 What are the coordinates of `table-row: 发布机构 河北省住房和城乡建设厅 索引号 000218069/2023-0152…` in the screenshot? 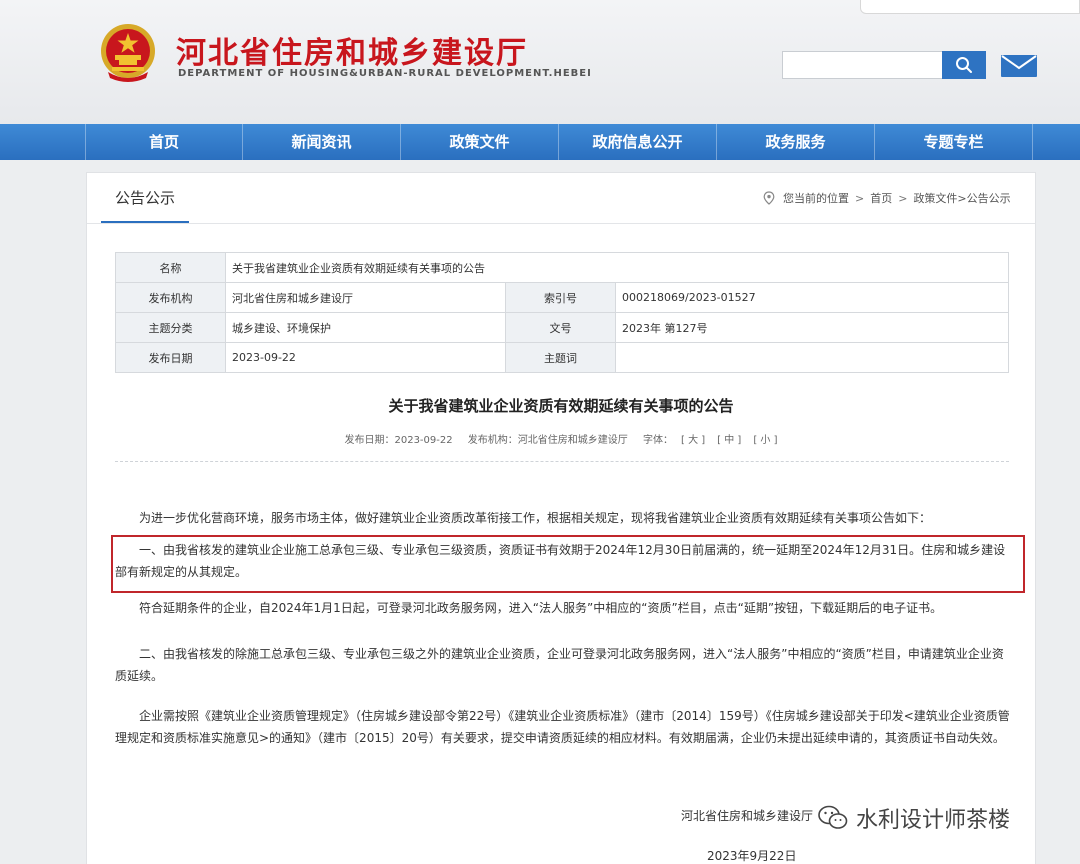 It's located at (562, 297).